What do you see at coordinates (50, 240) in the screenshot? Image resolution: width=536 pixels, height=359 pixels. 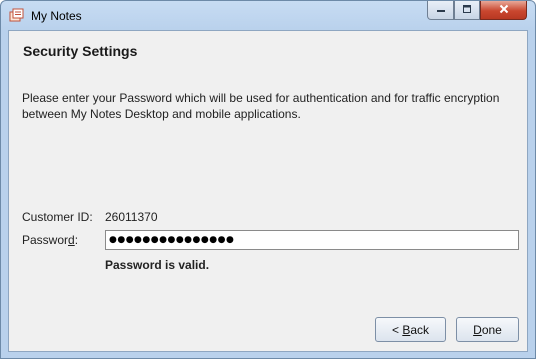 I see `password-label: Password:` at bounding box center [50, 240].